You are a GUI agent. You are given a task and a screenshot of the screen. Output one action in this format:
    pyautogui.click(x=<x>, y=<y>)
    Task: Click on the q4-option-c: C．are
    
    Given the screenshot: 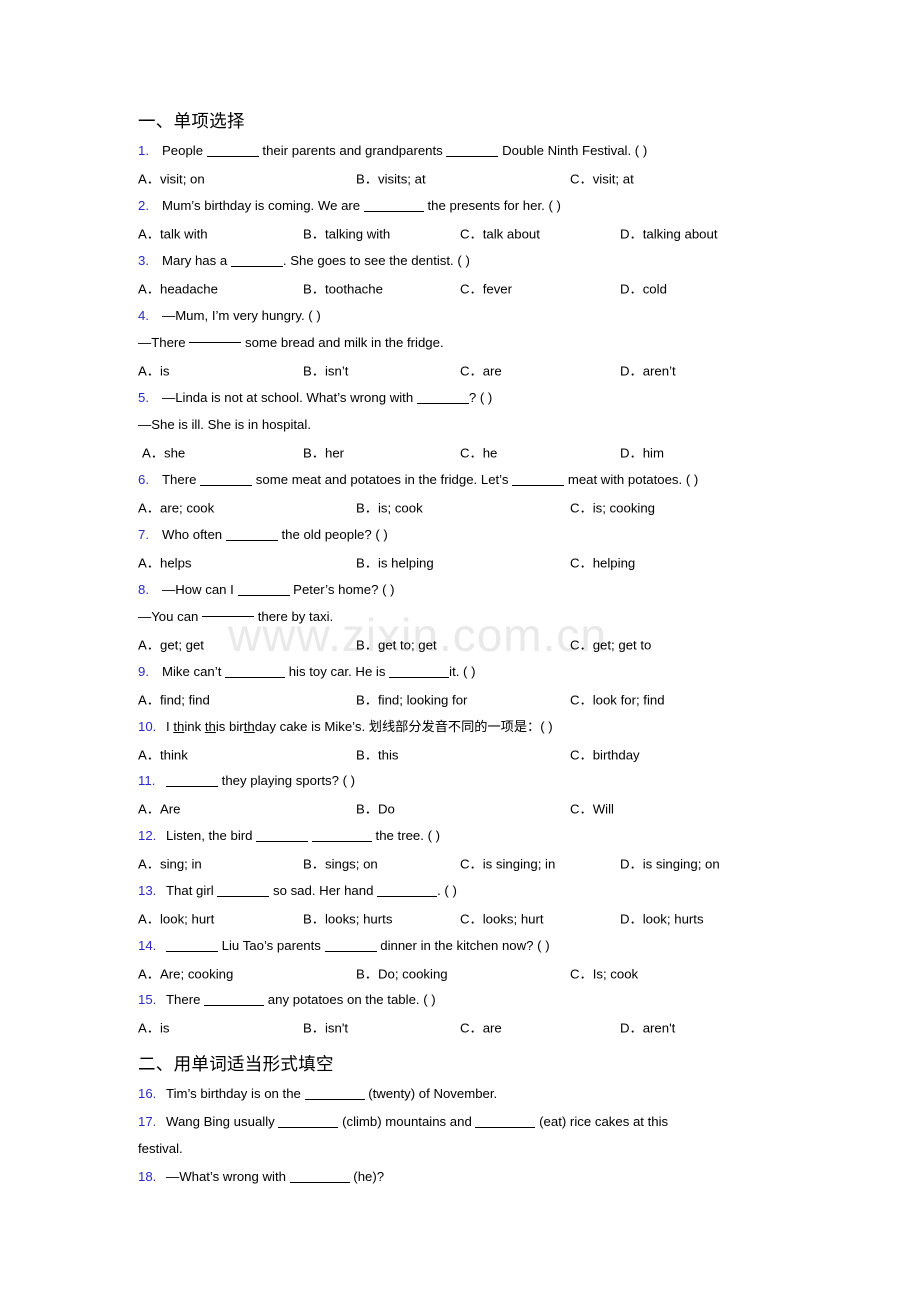 What is the action you would take?
    pyautogui.click(x=481, y=370)
    